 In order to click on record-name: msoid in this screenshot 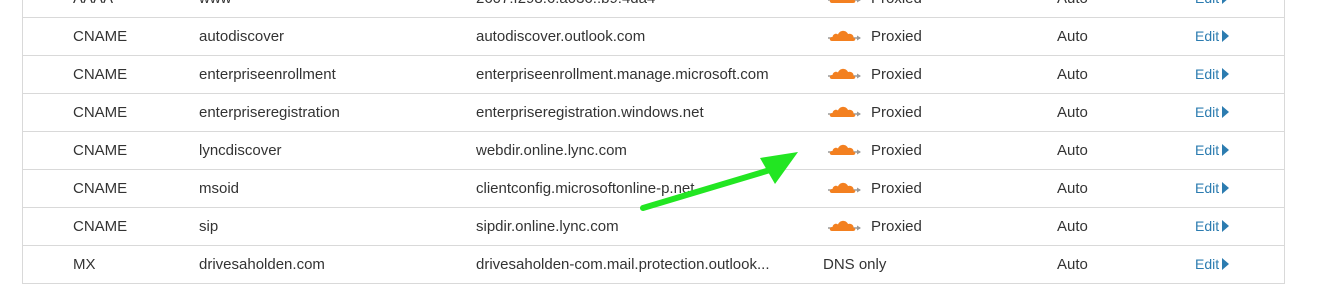, I will do `click(219, 188)`.